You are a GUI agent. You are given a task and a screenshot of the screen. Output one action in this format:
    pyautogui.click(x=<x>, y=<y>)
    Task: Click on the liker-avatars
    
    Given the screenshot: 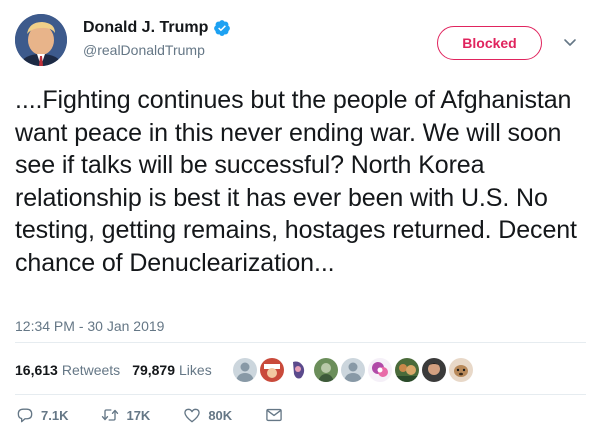 What is the action you would take?
    pyautogui.click(x=353, y=370)
    